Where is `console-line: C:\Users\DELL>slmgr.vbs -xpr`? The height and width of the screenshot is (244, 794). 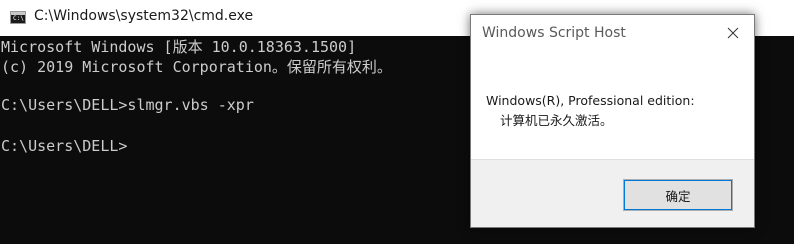
console-line: C:\Users\DELL>slmgr.vbs -xpr is located at coordinates (127, 105).